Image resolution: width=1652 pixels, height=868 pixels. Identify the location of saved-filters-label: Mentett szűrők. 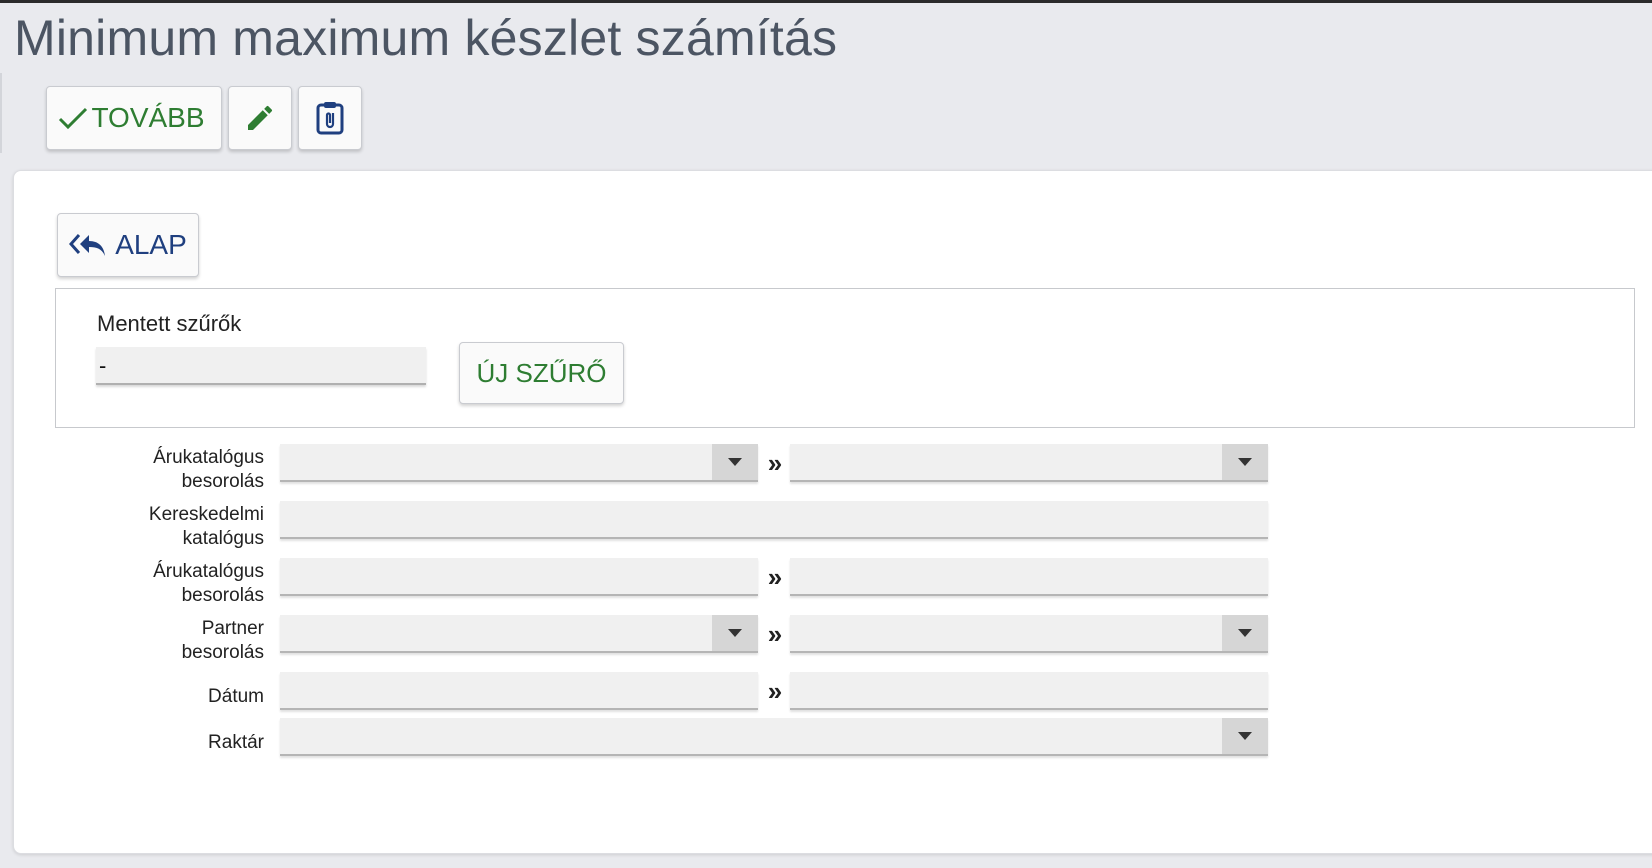
(169, 323).